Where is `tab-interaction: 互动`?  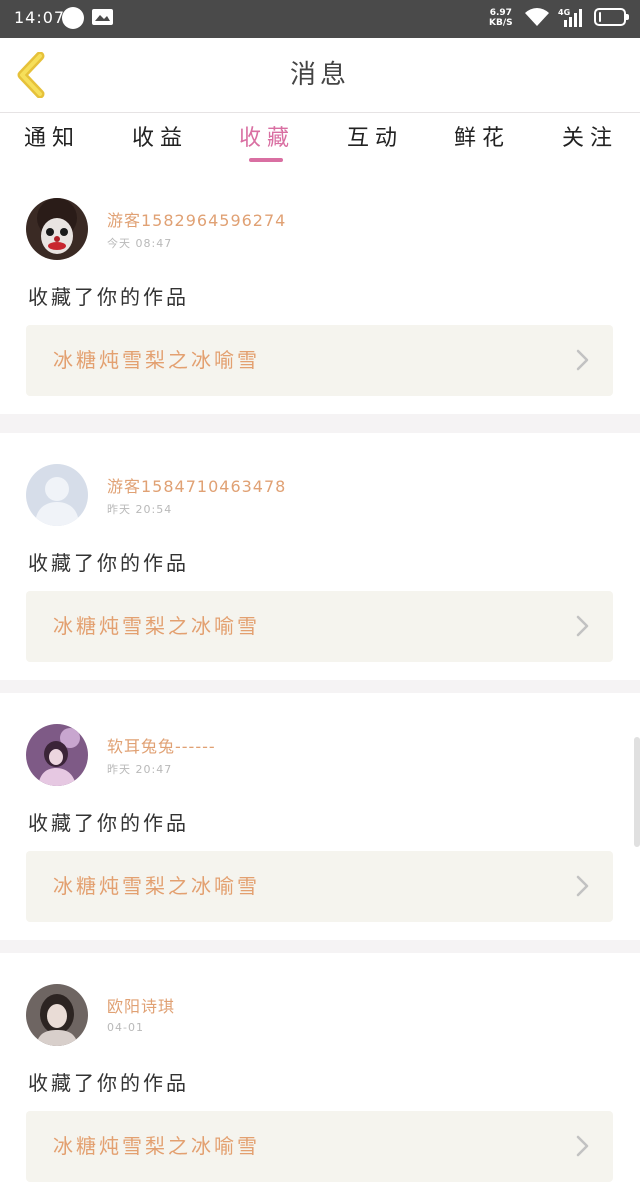 tab-interaction: 互动 is located at coordinates (375, 140).